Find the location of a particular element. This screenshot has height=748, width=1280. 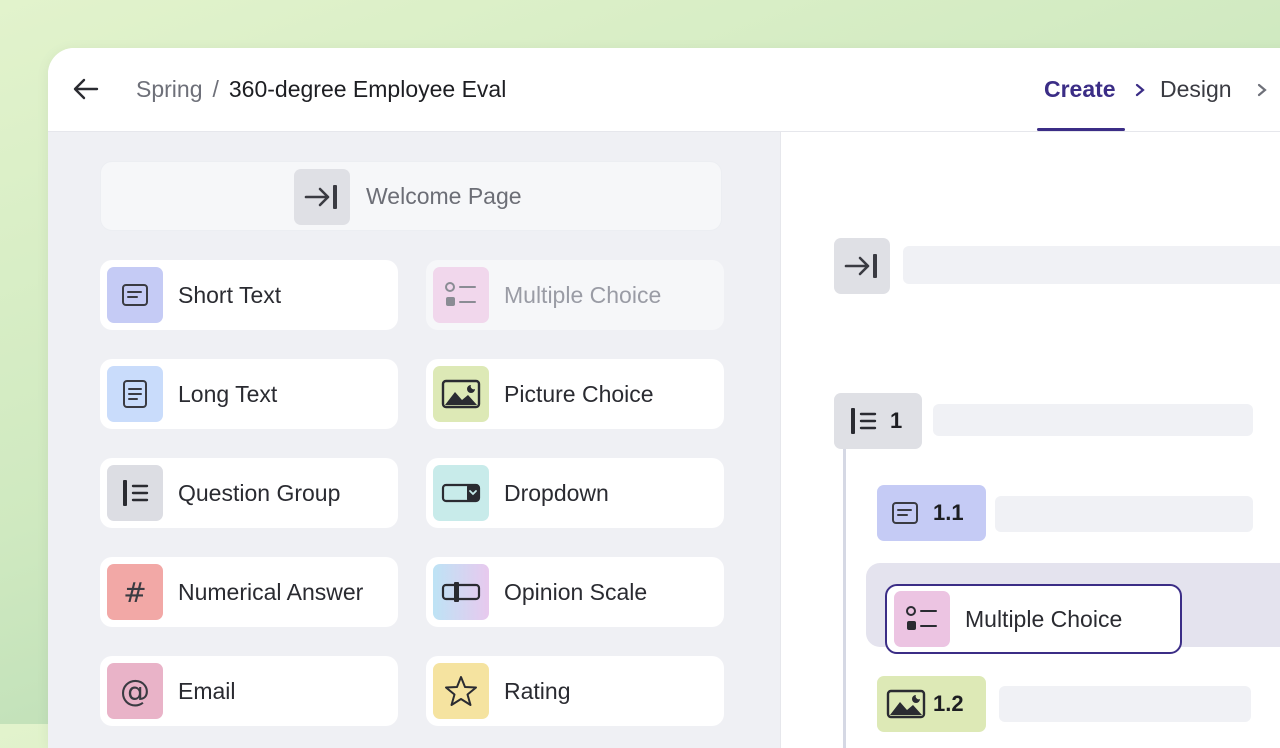

form-title: 360-degree Employee Eval is located at coordinates (367, 89).